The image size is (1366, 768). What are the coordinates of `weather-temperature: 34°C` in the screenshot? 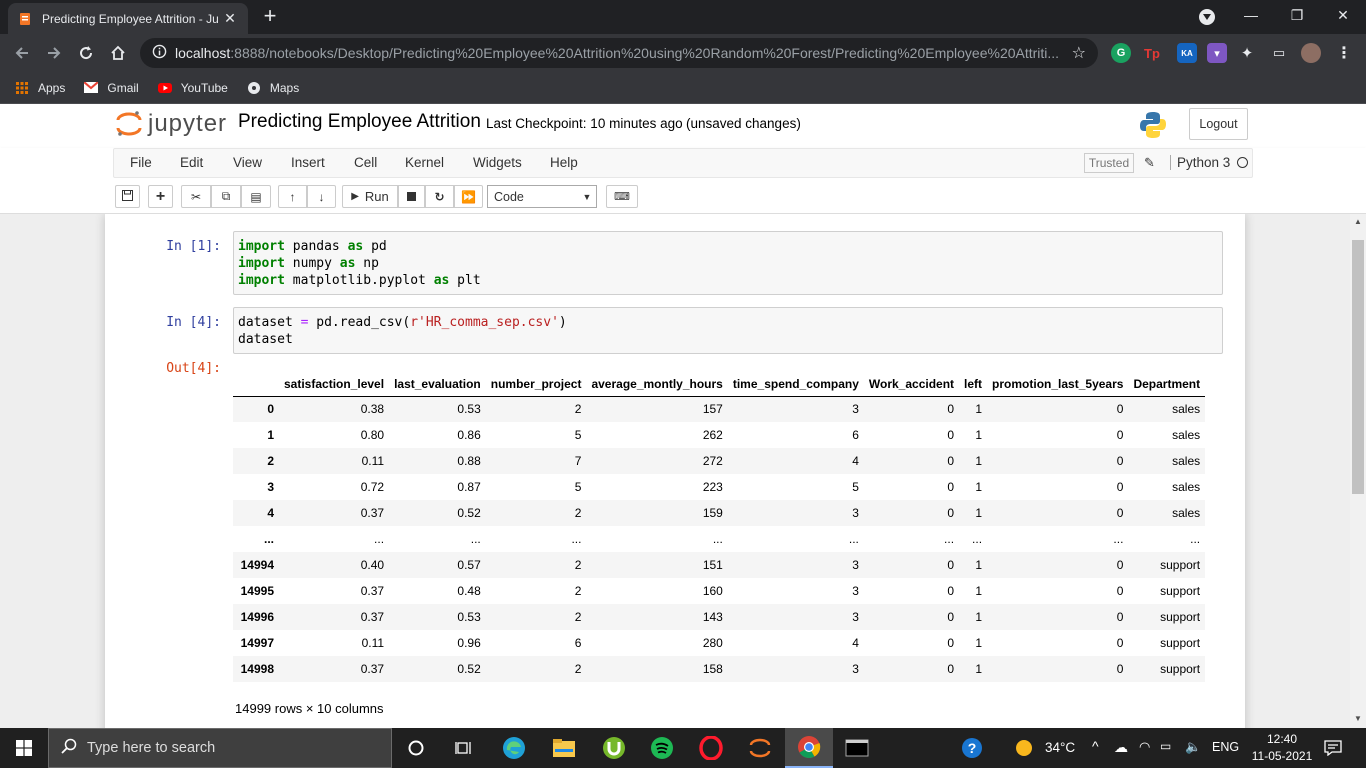 It's located at (1060, 747).